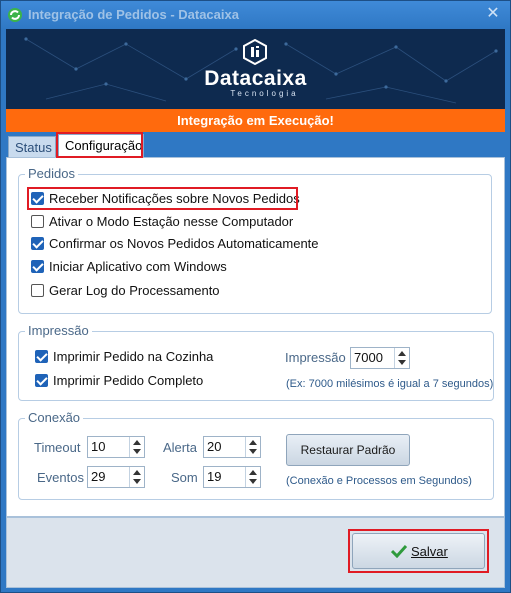 This screenshot has width=511, height=593. Describe the element at coordinates (57, 447) in the screenshot. I see `timeout-label: Timeout` at that location.